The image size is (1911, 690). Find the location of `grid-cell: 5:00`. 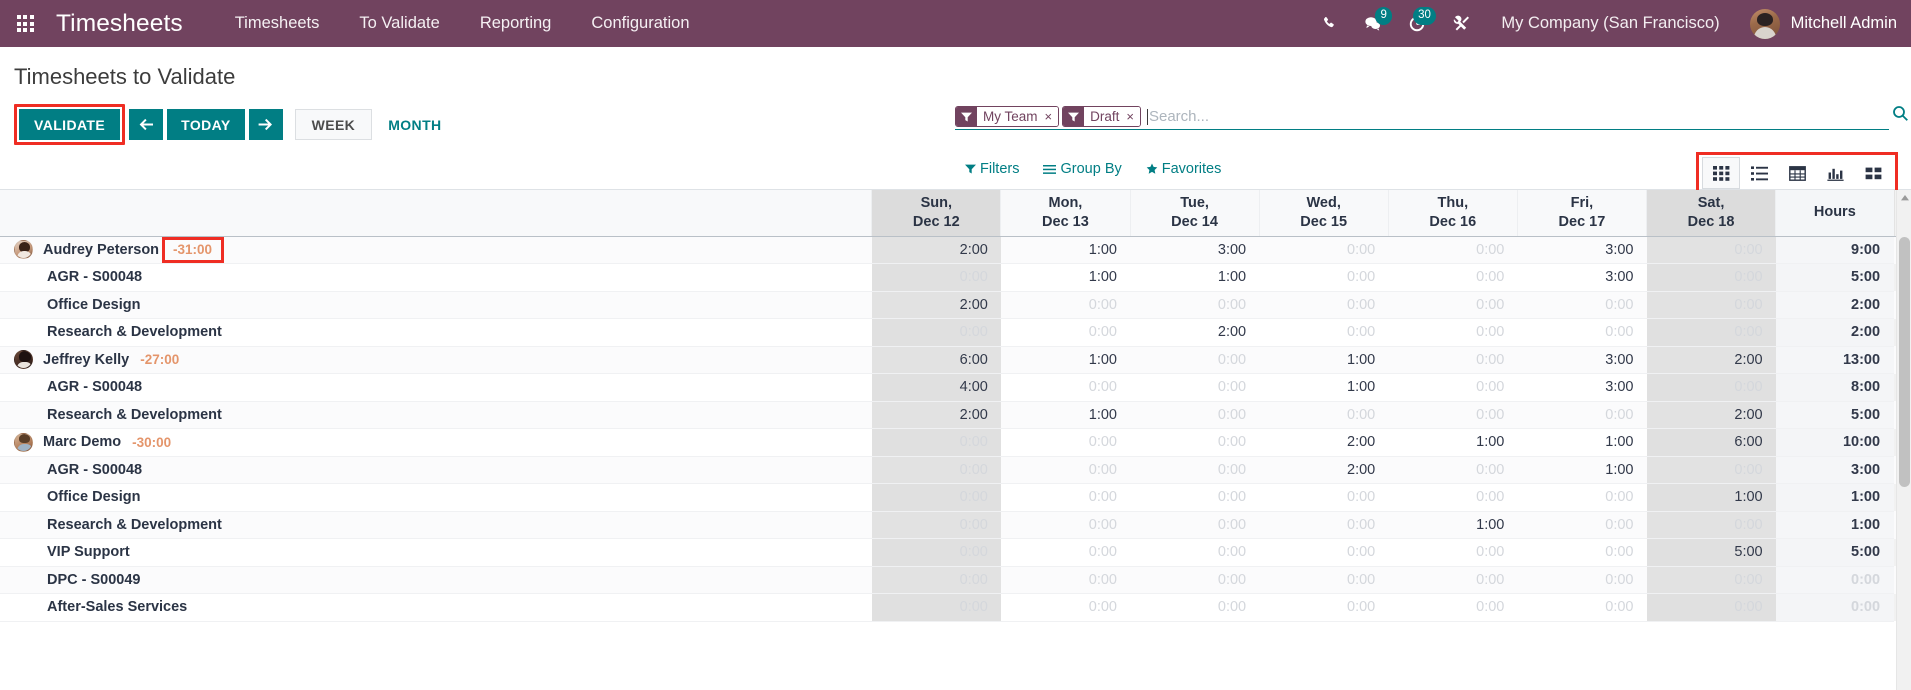

grid-cell: 5:00 is located at coordinates (1711, 552).